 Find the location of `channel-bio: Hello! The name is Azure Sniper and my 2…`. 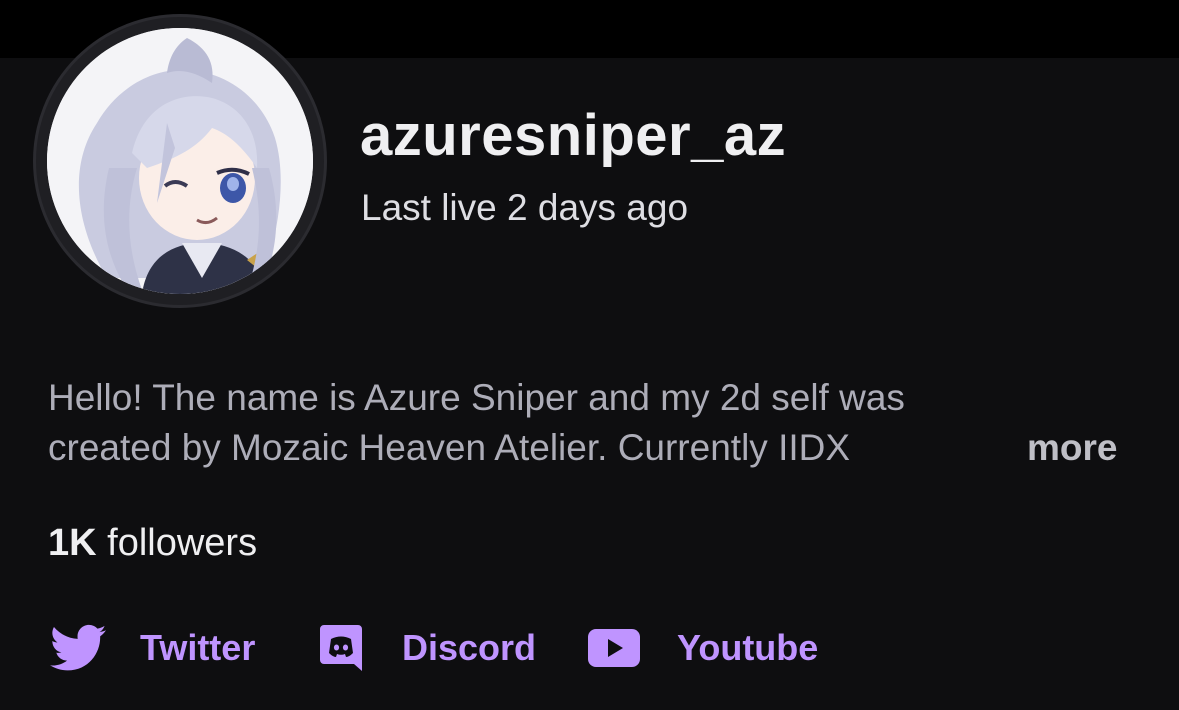

channel-bio: Hello! The name is Azure Sniper and my 2… is located at coordinates (593, 423).